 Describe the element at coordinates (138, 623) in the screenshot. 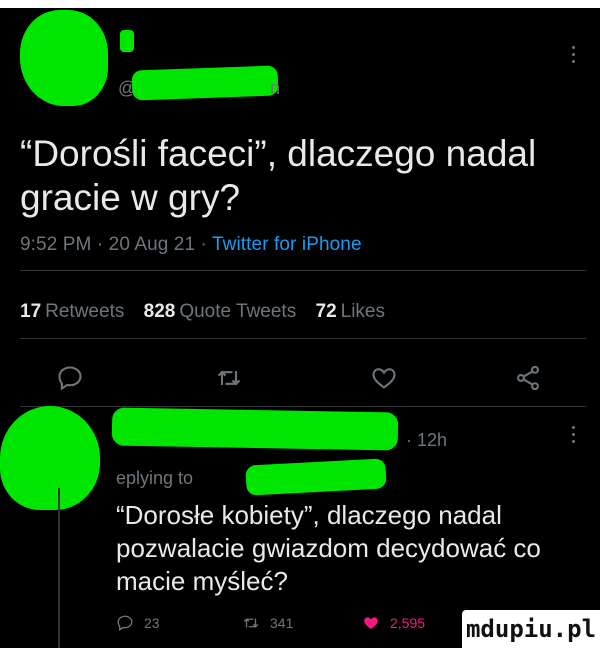

I see `reply-reply: 23` at that location.